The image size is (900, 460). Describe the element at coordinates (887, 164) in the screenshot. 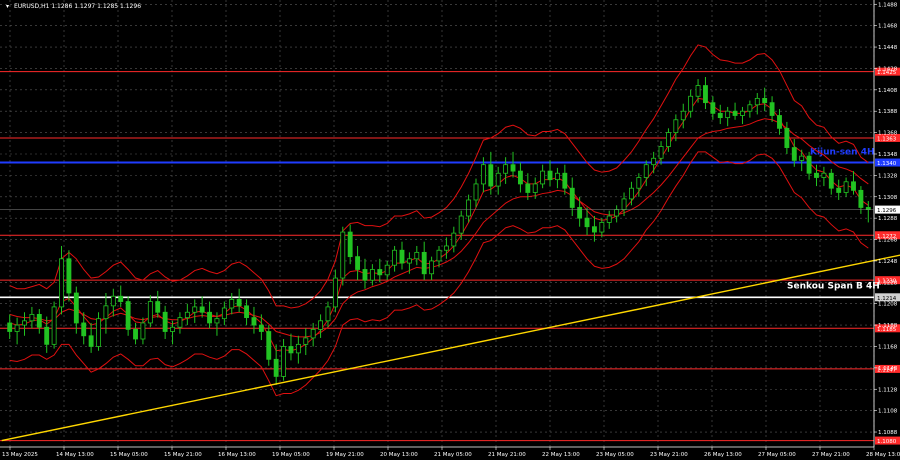

I see `kijun-price-label: 1.1340` at that location.